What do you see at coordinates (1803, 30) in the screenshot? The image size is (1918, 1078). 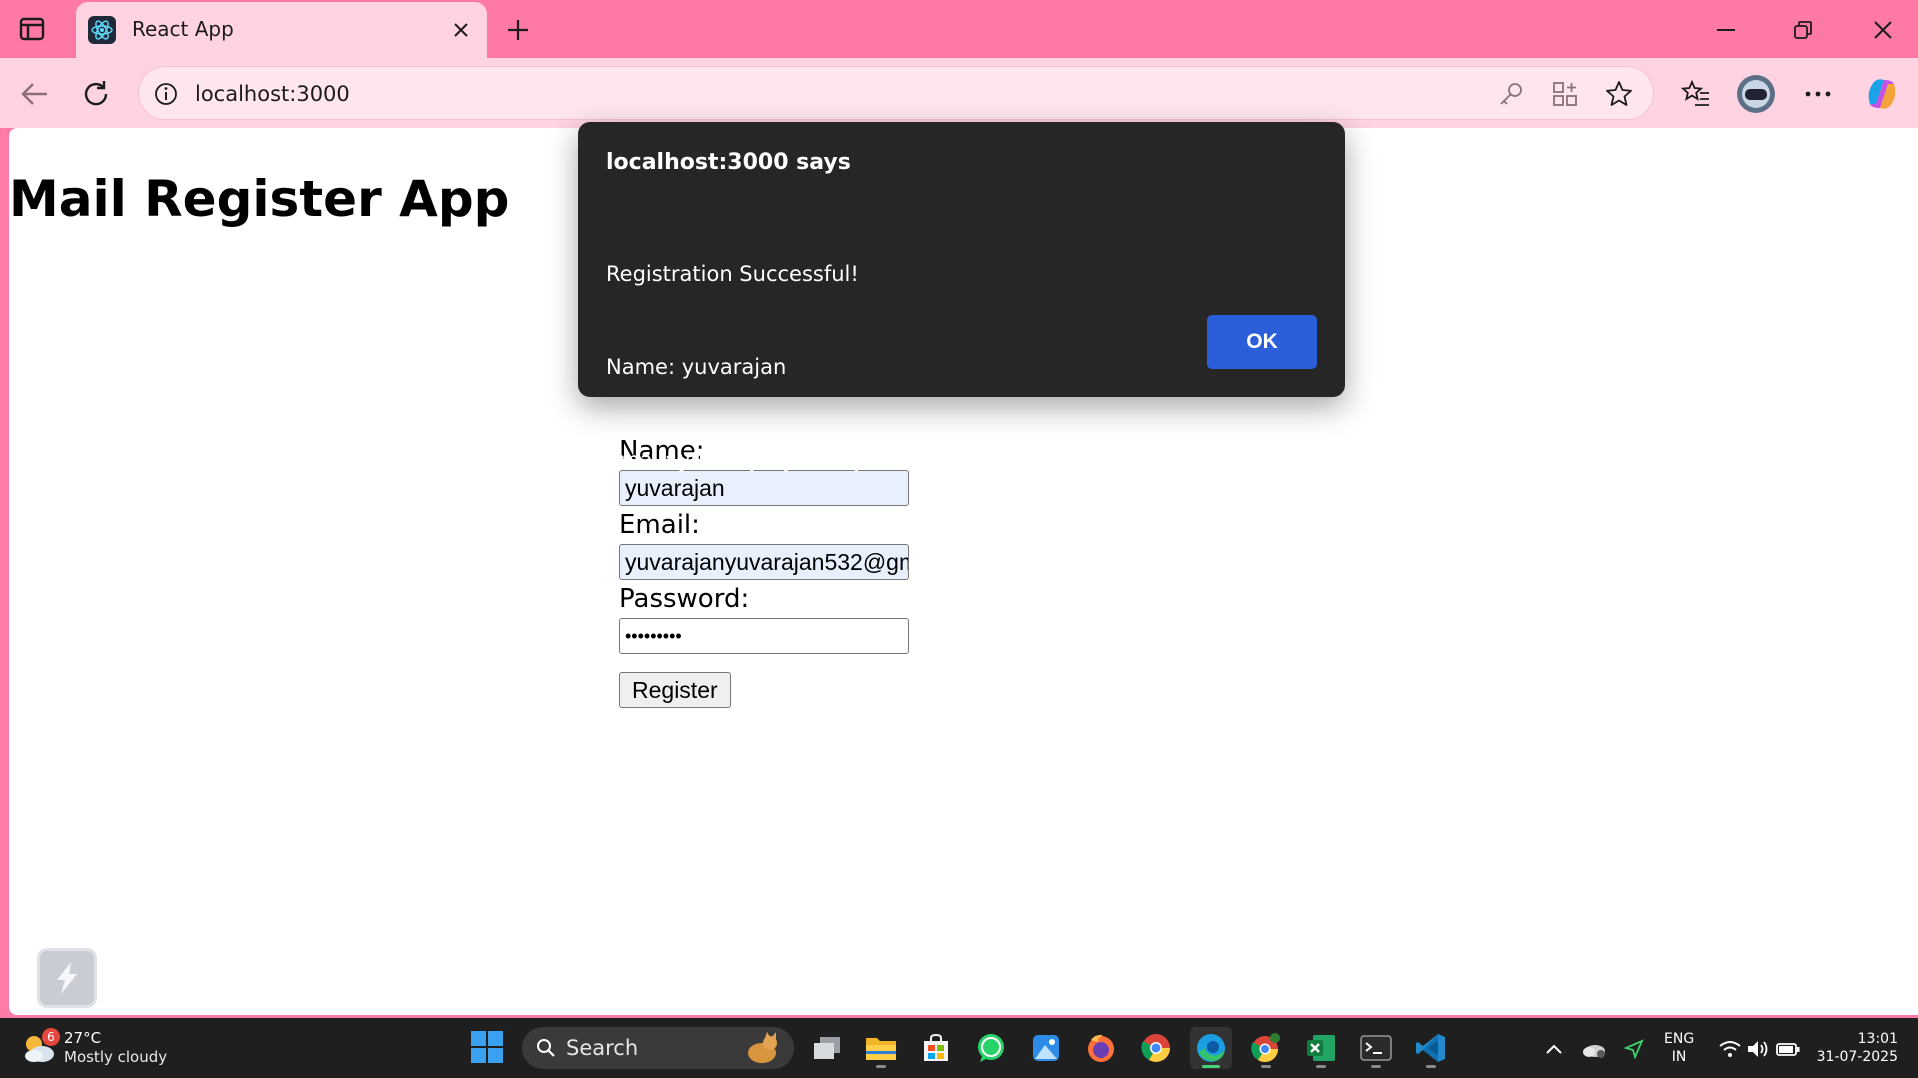 I see `restore-icon` at bounding box center [1803, 30].